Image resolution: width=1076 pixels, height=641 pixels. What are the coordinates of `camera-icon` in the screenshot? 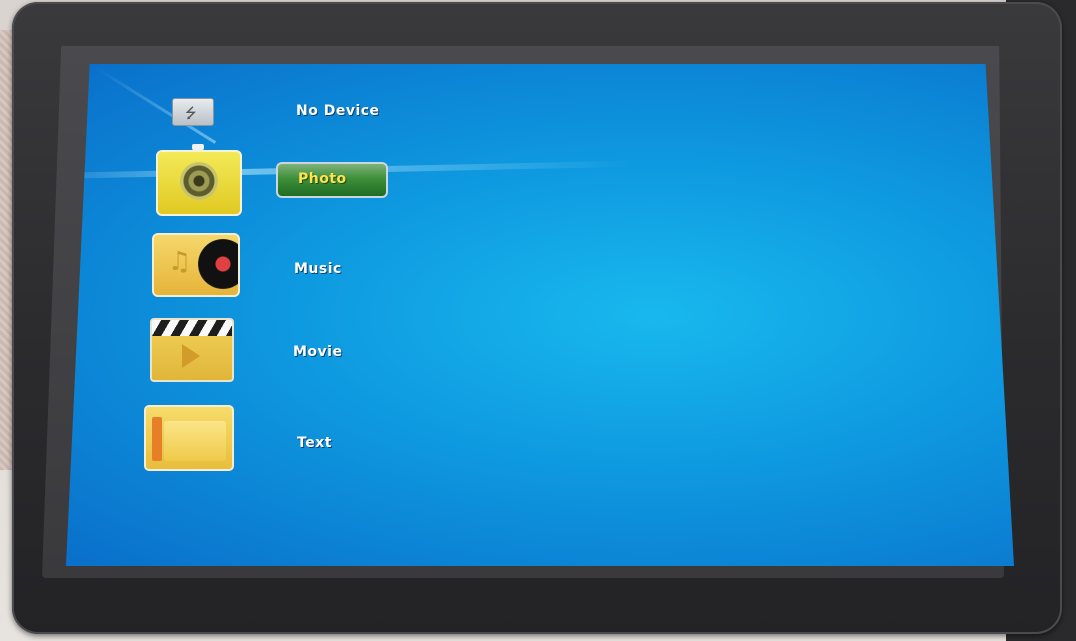 It's located at (199, 180).